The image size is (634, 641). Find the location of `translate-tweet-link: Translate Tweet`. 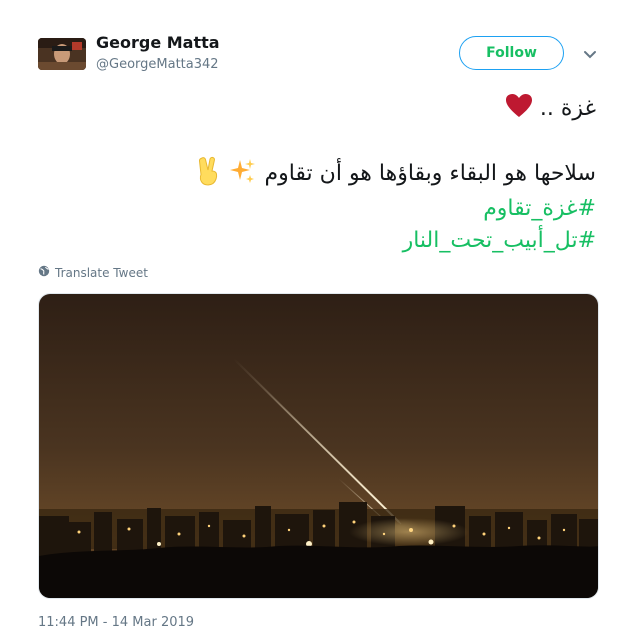

translate-tweet-link: Translate Tweet is located at coordinates (93, 272).